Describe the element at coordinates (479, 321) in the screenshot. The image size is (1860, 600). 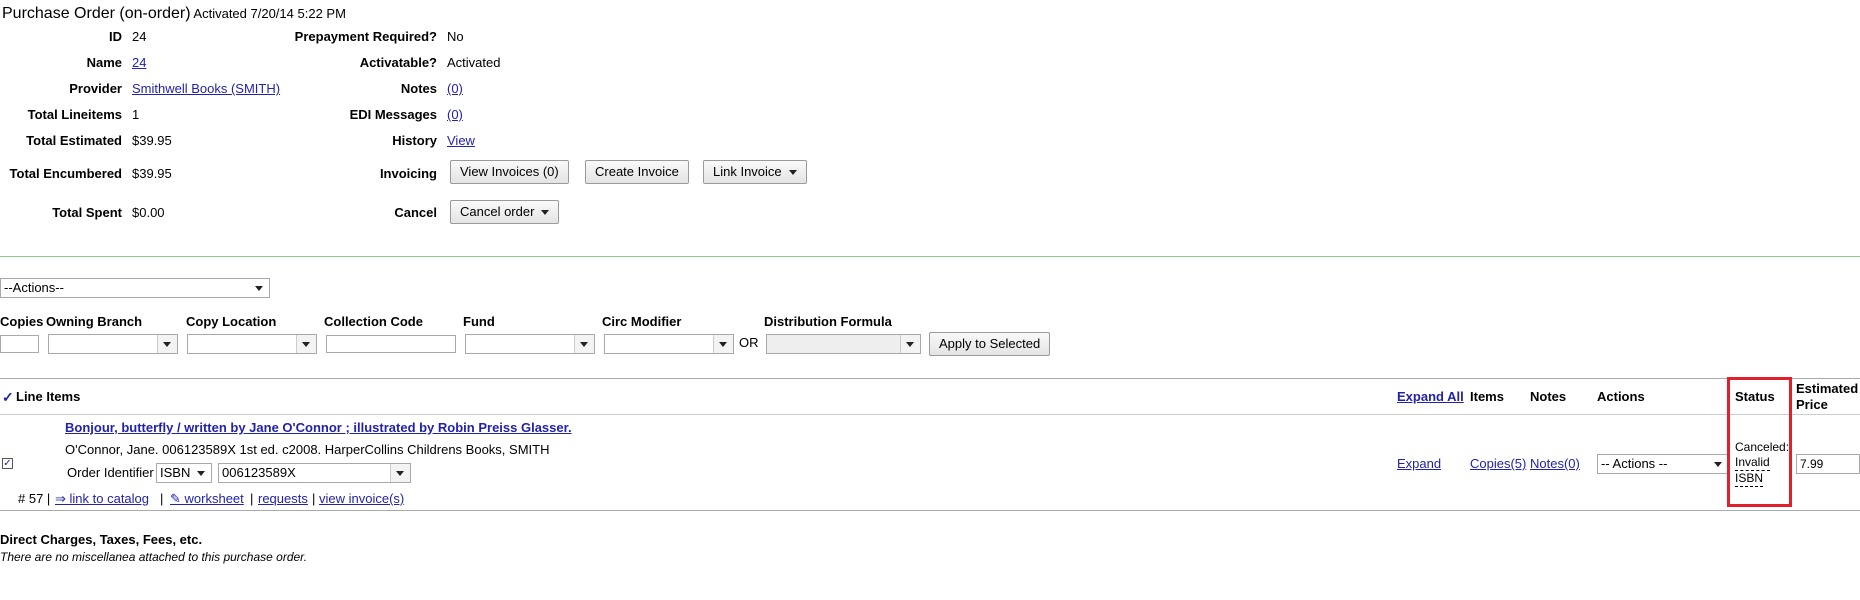
I see `fund-label: Fund` at that location.